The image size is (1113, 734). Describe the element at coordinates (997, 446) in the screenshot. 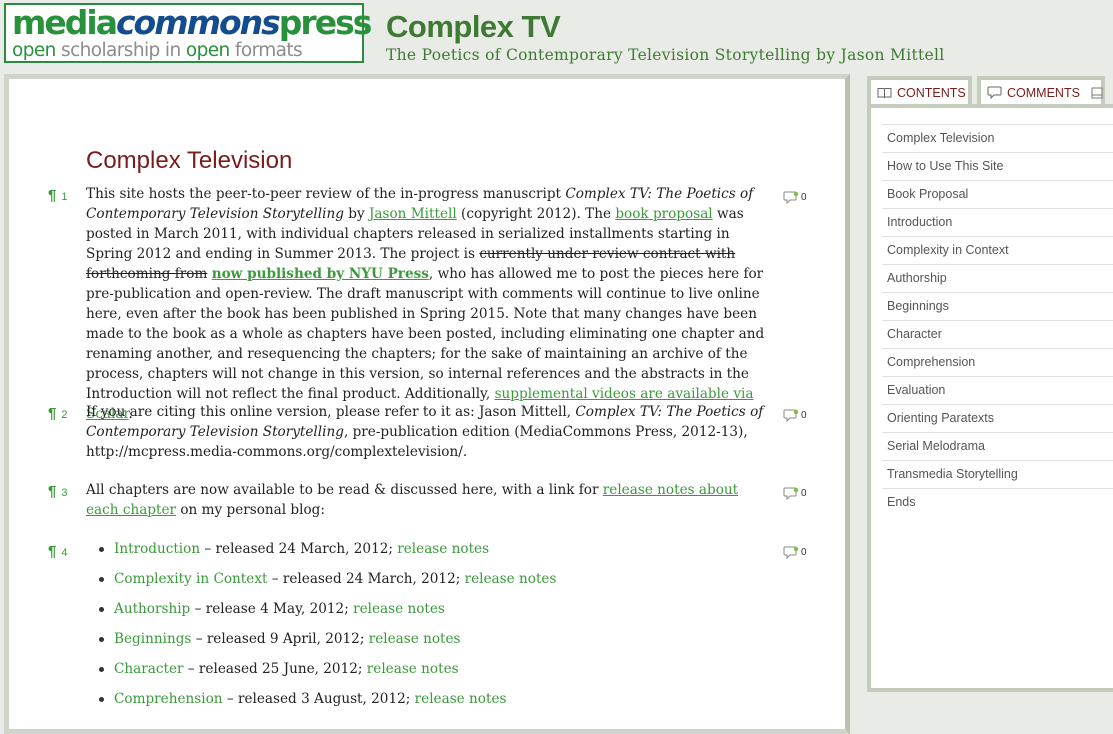

I see `toc-item: Serial Melodrama` at that location.